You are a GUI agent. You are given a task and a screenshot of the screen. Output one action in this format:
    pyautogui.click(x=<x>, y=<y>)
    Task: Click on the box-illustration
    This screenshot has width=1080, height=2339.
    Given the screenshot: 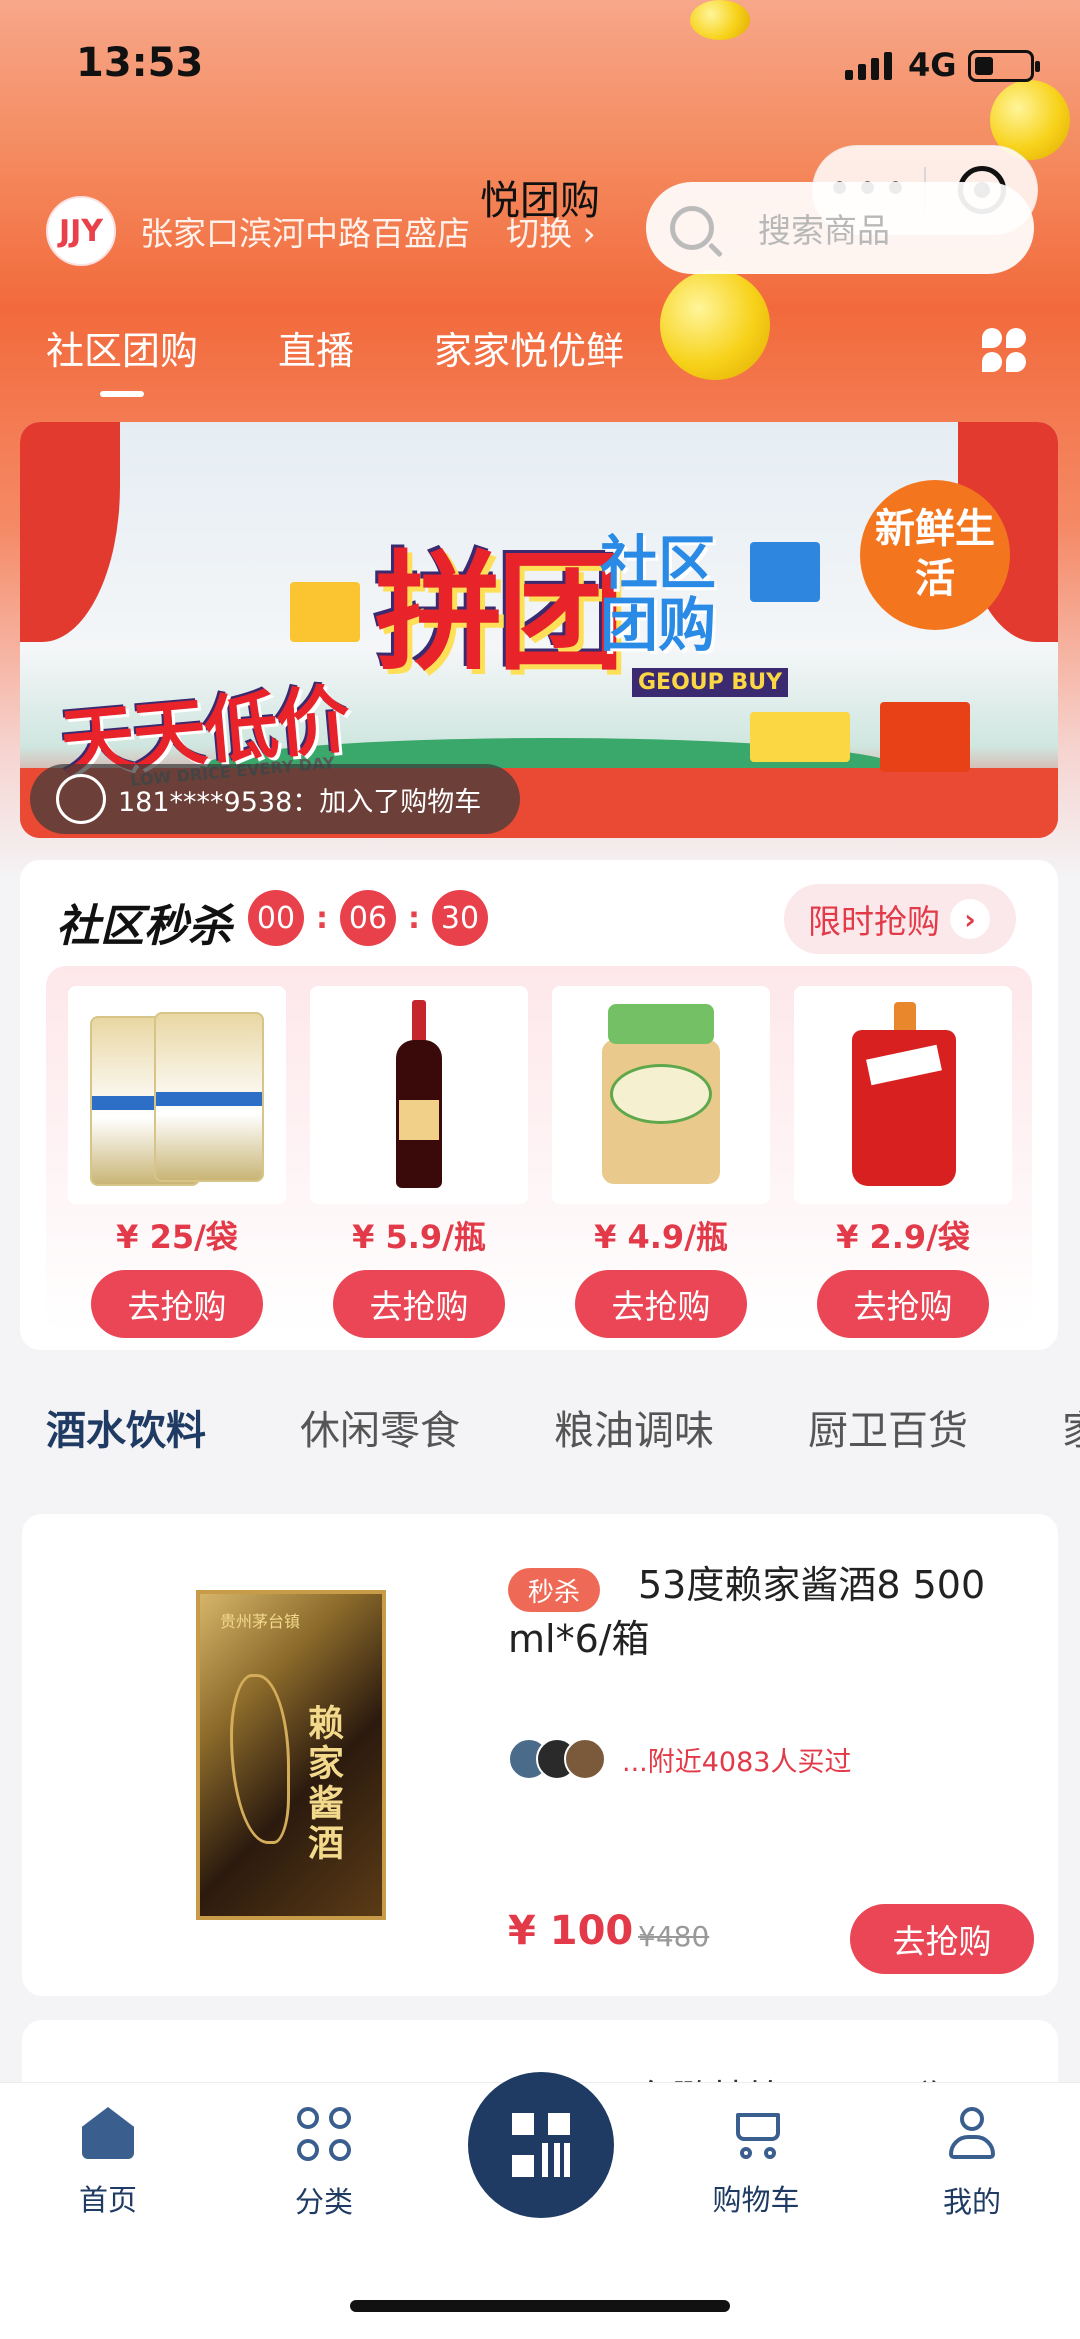 What is the action you would take?
    pyautogui.click(x=260, y=1759)
    